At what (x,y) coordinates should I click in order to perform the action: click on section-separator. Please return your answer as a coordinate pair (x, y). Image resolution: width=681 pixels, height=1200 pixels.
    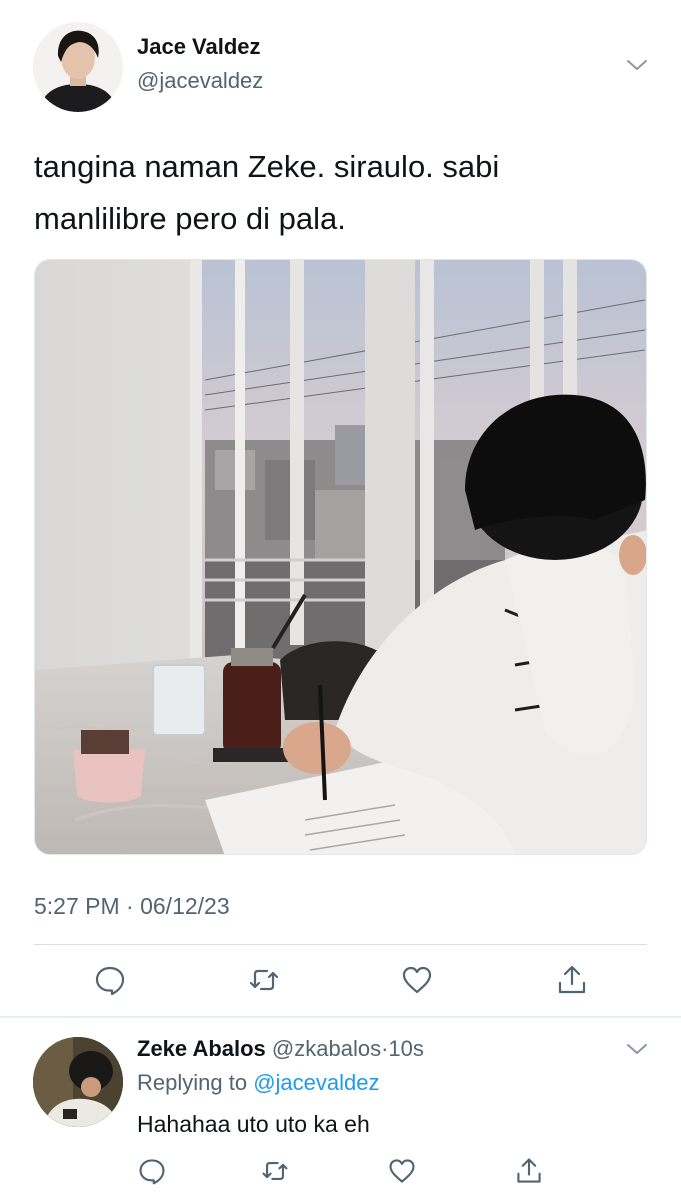
    Looking at the image, I should click on (340, 1017).